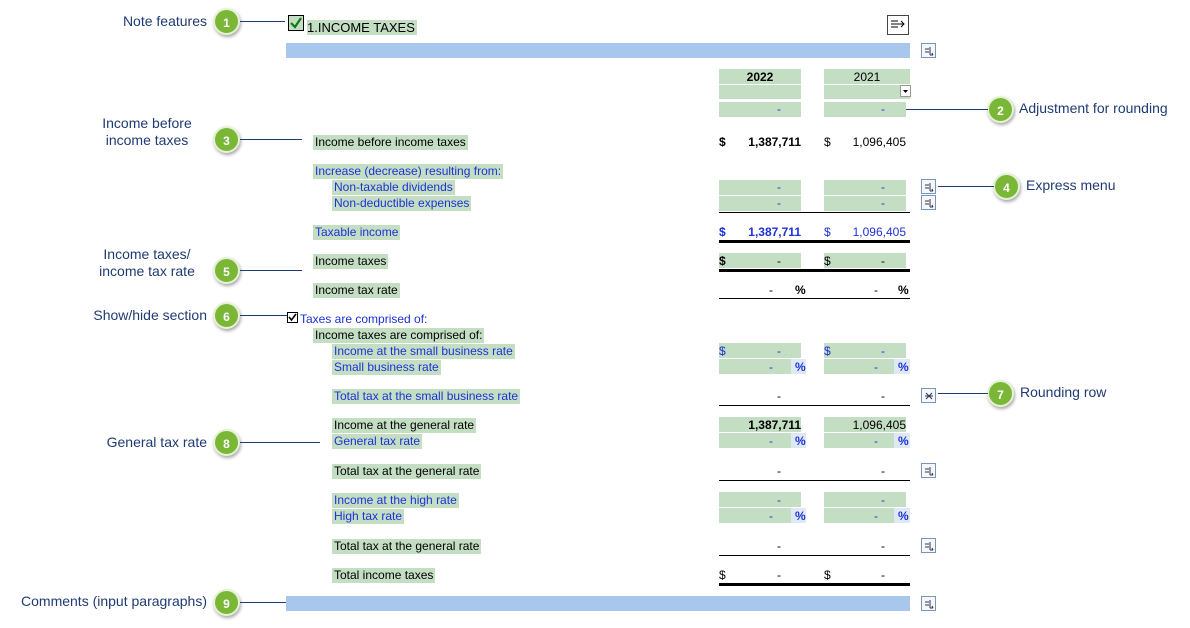 The height and width of the screenshot is (628, 1190). What do you see at coordinates (800, 290) in the screenshot?
I see `income-tax-rate-cur-pct: %` at bounding box center [800, 290].